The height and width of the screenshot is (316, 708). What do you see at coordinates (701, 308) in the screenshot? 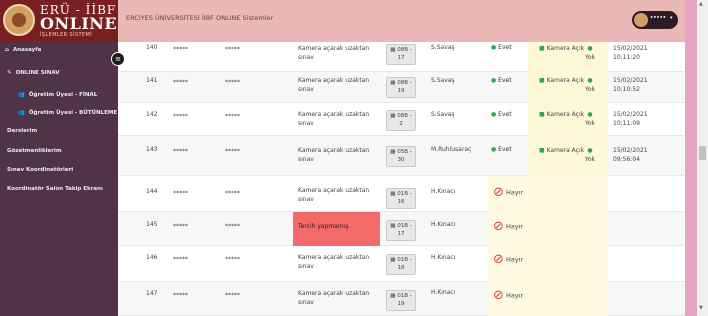
I see `scroll-down-icon: ▼` at bounding box center [701, 308].